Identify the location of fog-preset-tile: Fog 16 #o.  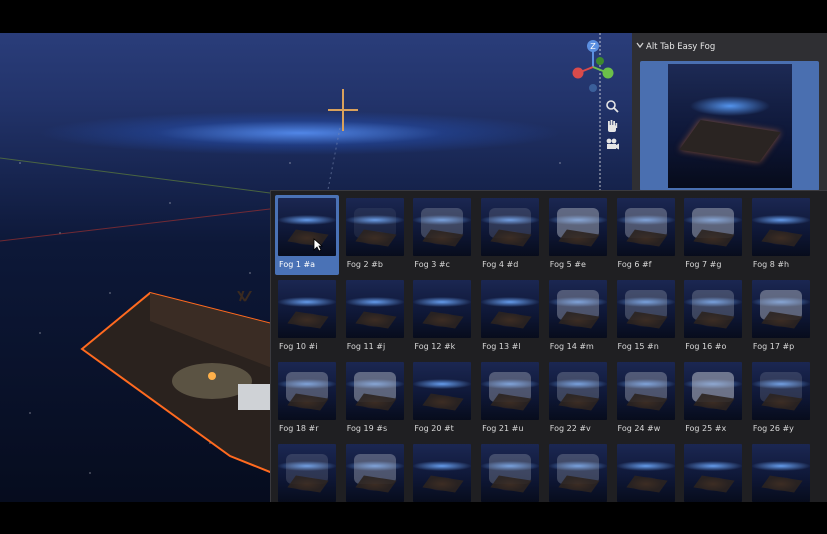
(713, 317).